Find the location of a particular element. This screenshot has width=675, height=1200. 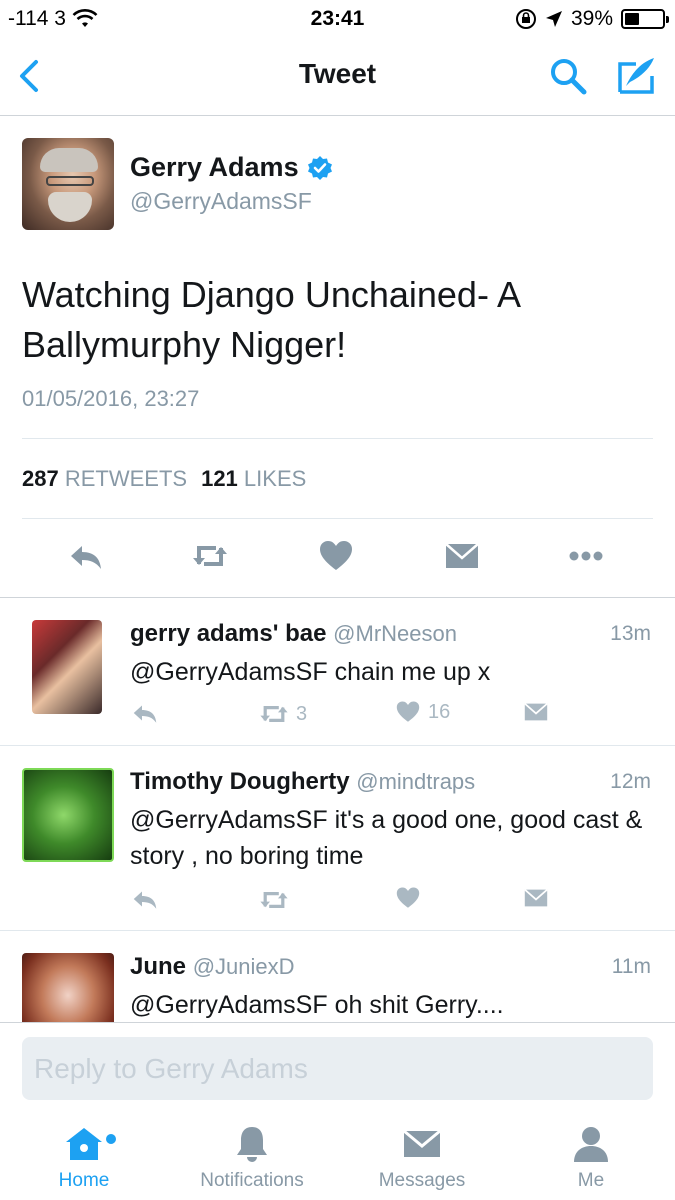

reply-author-handle: @MrNeeson is located at coordinates (395, 633).